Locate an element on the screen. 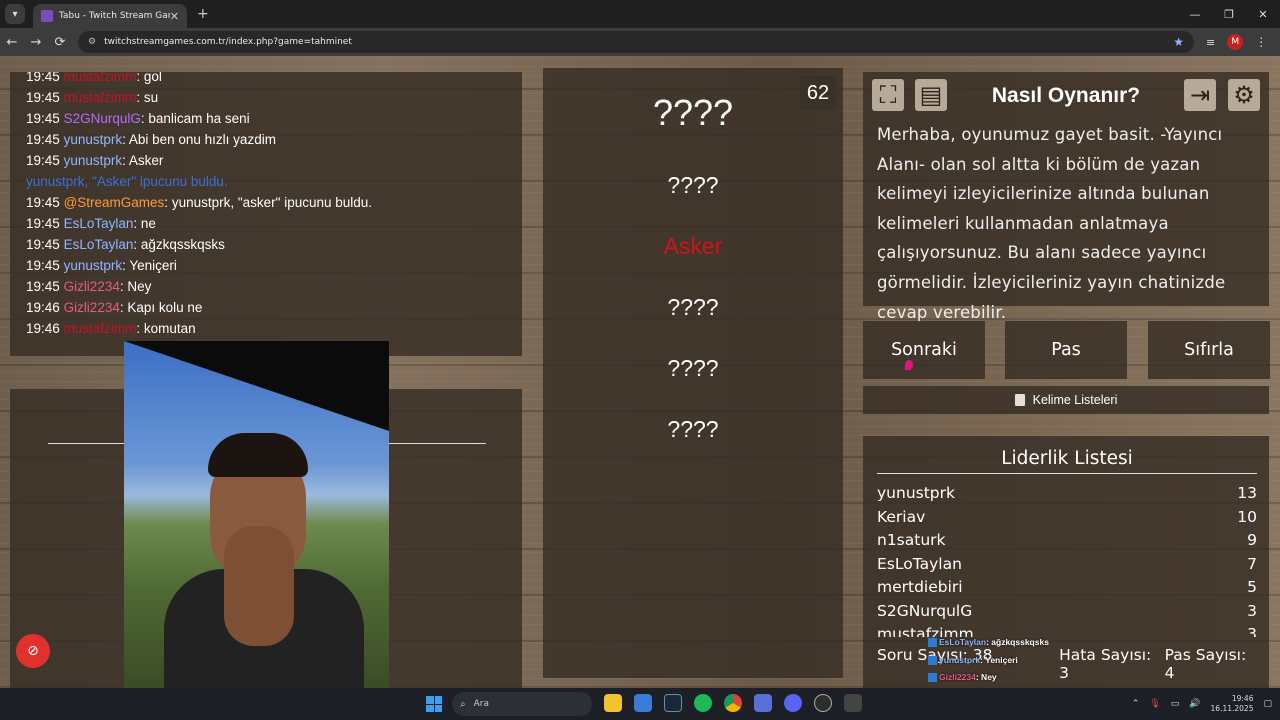  pass-button: Pas is located at coordinates (1066, 350).